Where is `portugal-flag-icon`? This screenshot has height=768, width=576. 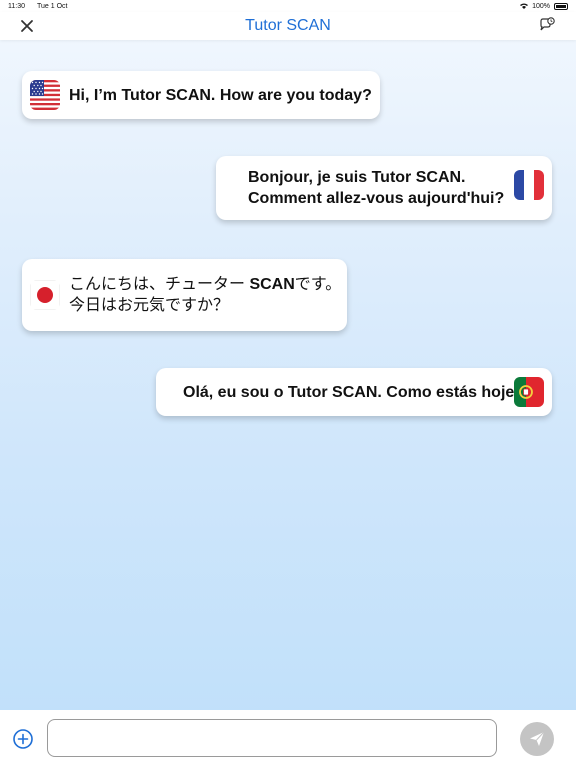
portugal-flag-icon is located at coordinates (529, 392).